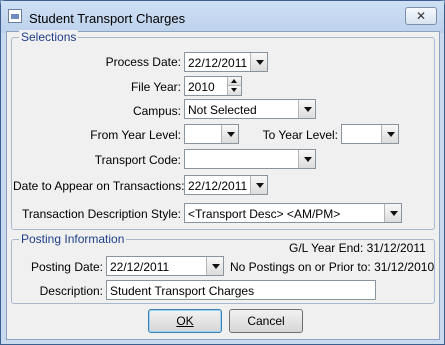 Image resolution: width=445 pixels, height=345 pixels. I want to click on to-year-level-dropdown, so click(370, 134).